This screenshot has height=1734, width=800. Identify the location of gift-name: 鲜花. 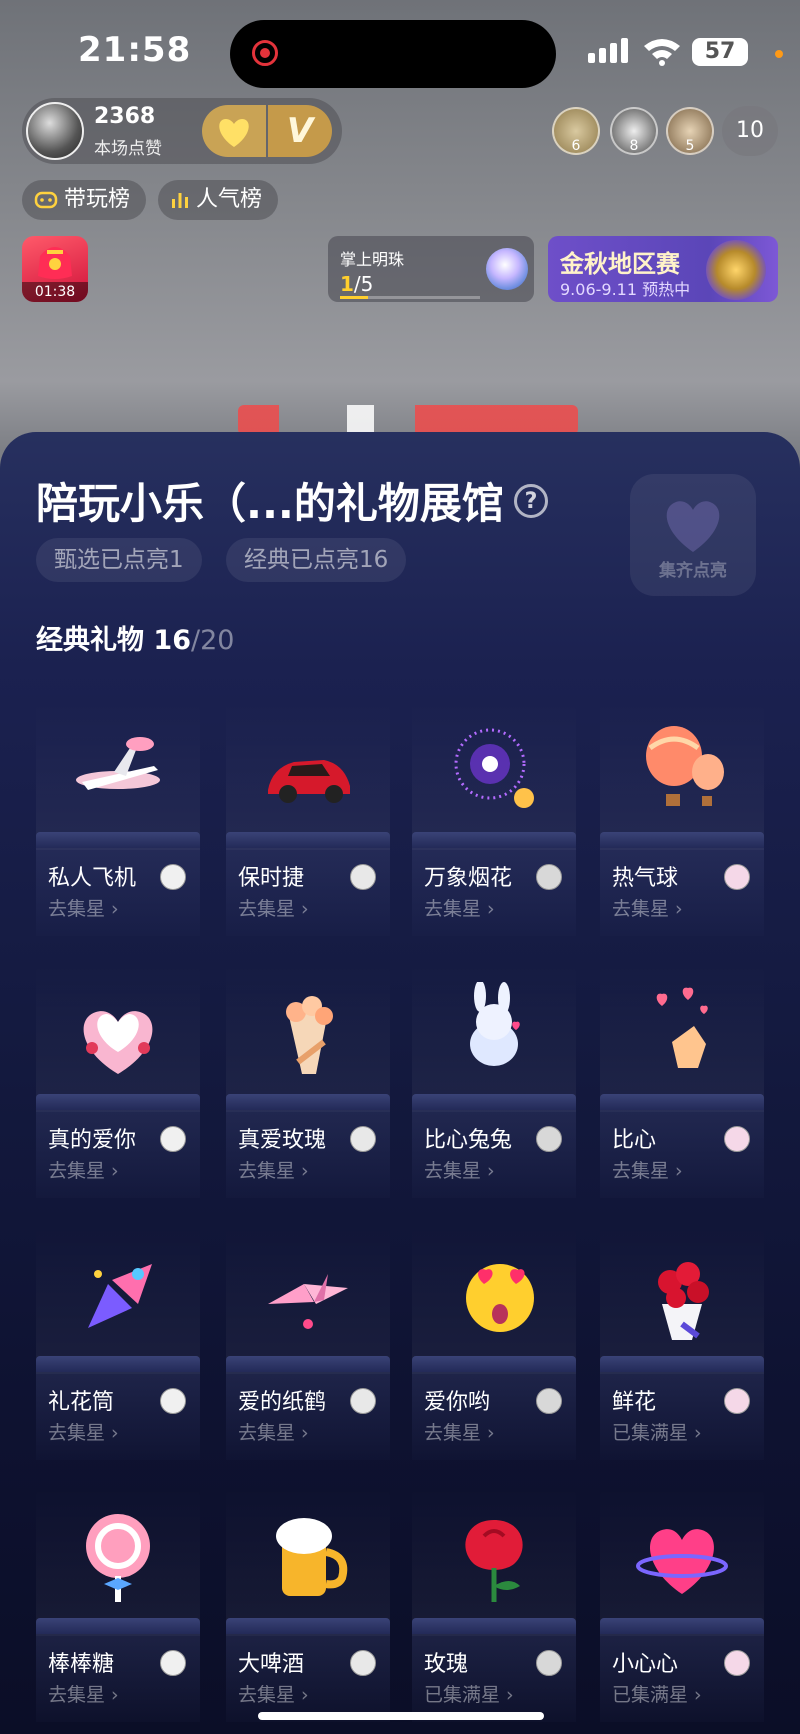
(634, 1402).